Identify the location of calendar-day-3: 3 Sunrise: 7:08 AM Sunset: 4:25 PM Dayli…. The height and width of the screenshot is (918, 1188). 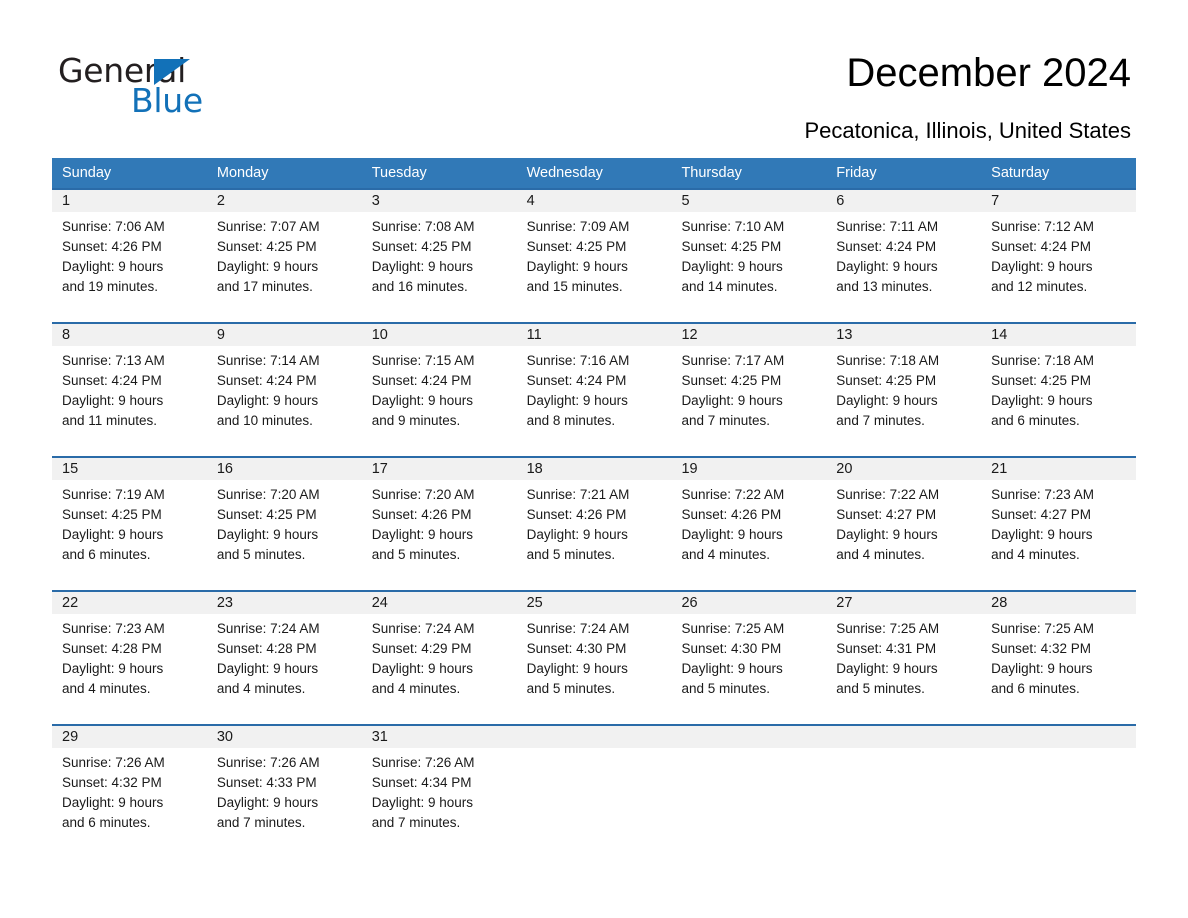
(439, 256).